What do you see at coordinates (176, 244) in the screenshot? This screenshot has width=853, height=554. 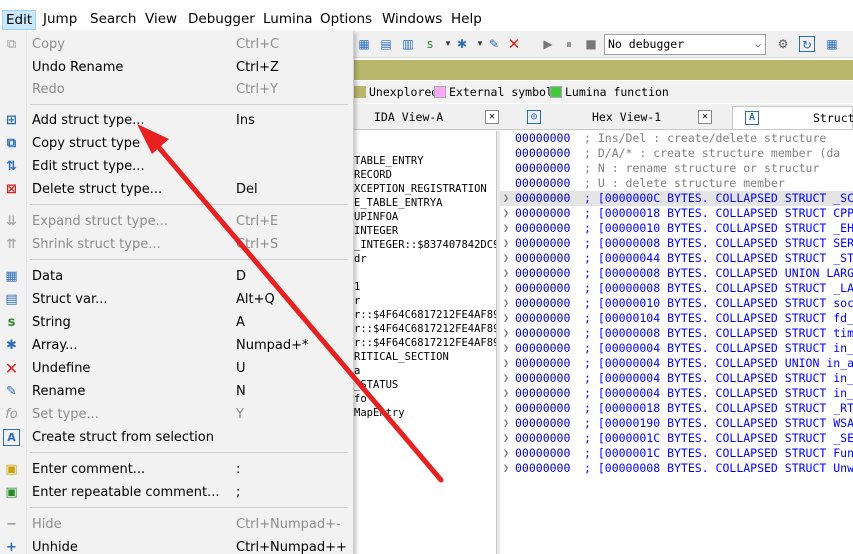 I see `menu-item-shrink-struct-type: ⇈ Shrink struct type... Ctrl+S` at bounding box center [176, 244].